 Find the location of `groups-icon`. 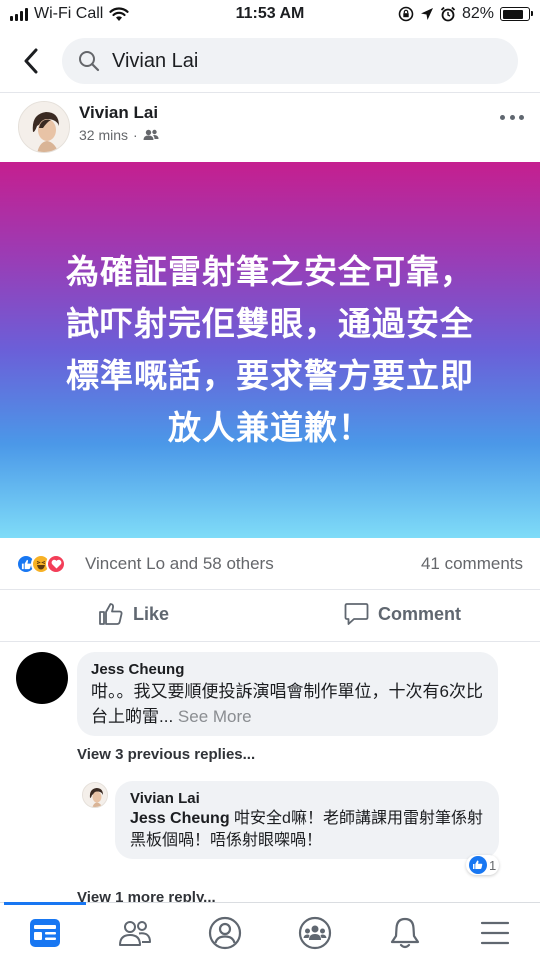

groups-icon is located at coordinates (315, 933).